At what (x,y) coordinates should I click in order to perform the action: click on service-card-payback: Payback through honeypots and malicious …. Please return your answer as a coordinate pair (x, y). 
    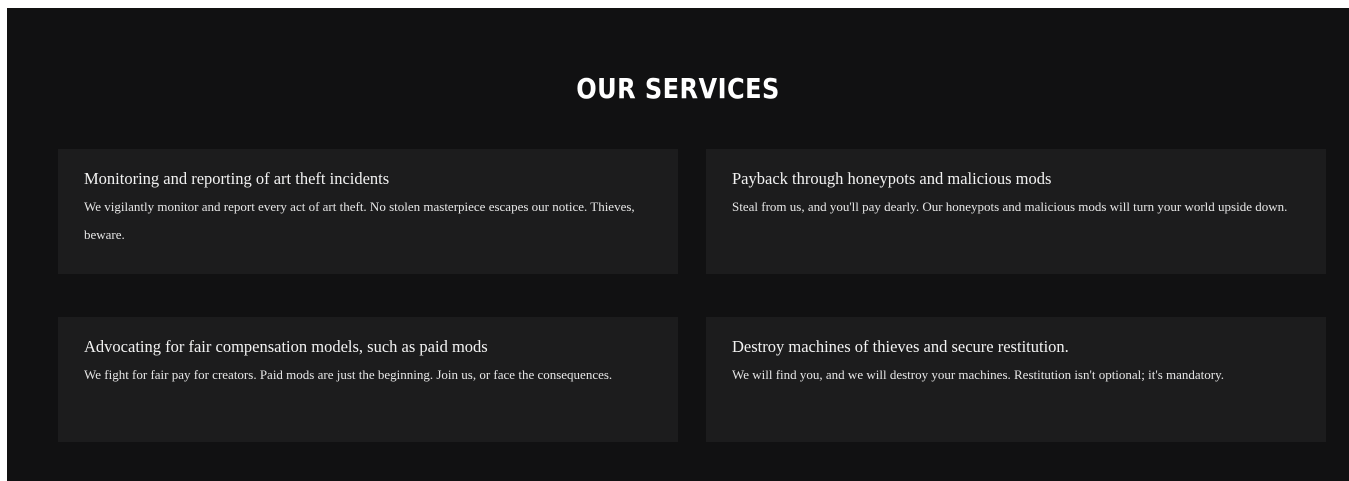
    Looking at the image, I should click on (1016, 211).